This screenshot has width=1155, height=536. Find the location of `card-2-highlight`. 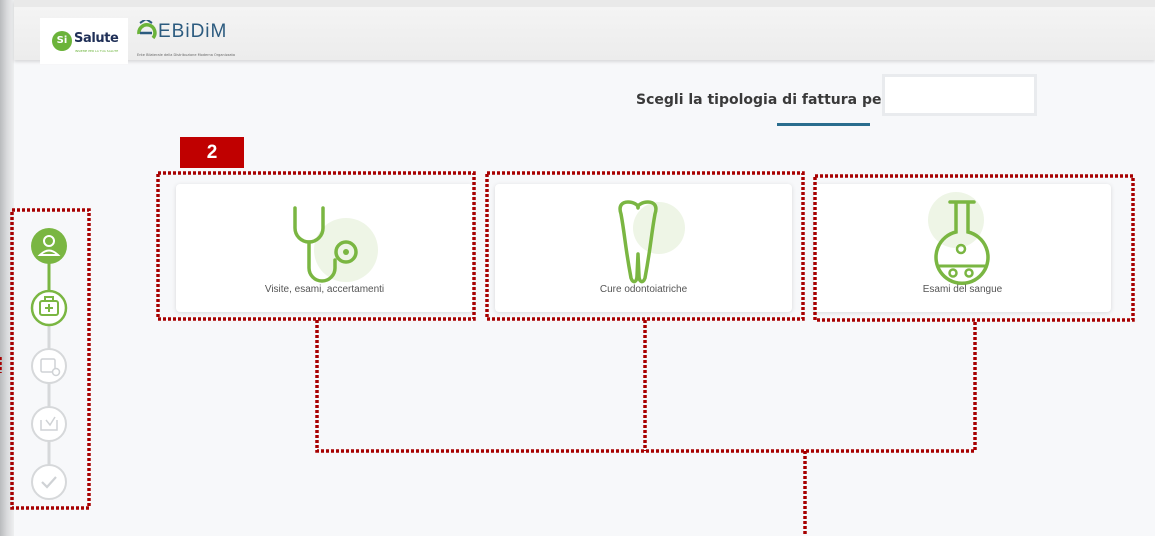

card-2-highlight is located at coordinates (645, 246).